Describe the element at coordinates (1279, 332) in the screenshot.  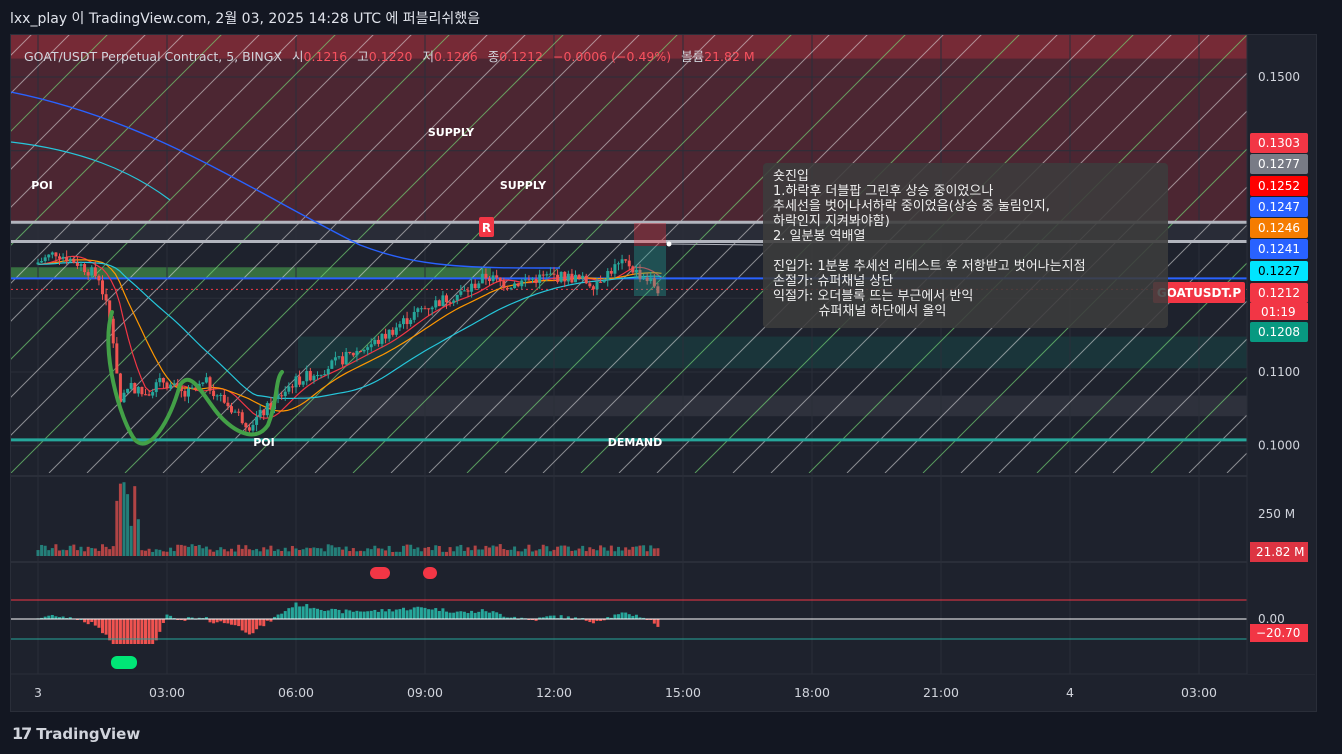
I see `price-level-value: 0.1208` at that location.